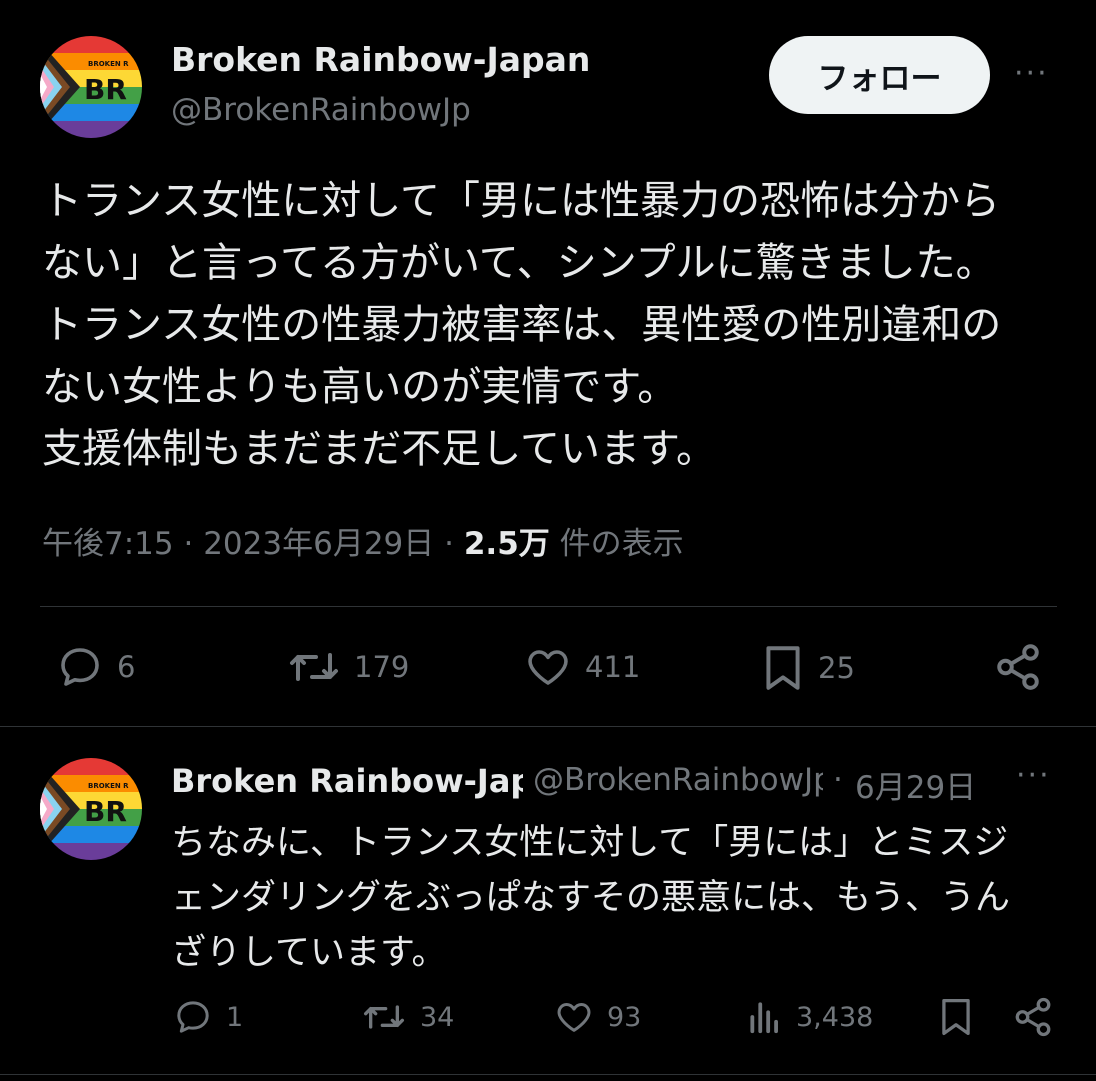 The height and width of the screenshot is (1081, 1096). Describe the element at coordinates (590, 843) in the screenshot. I see `tweet-text-line: ちなみに、トランス女性に対して「男には」とミスジ` at that location.